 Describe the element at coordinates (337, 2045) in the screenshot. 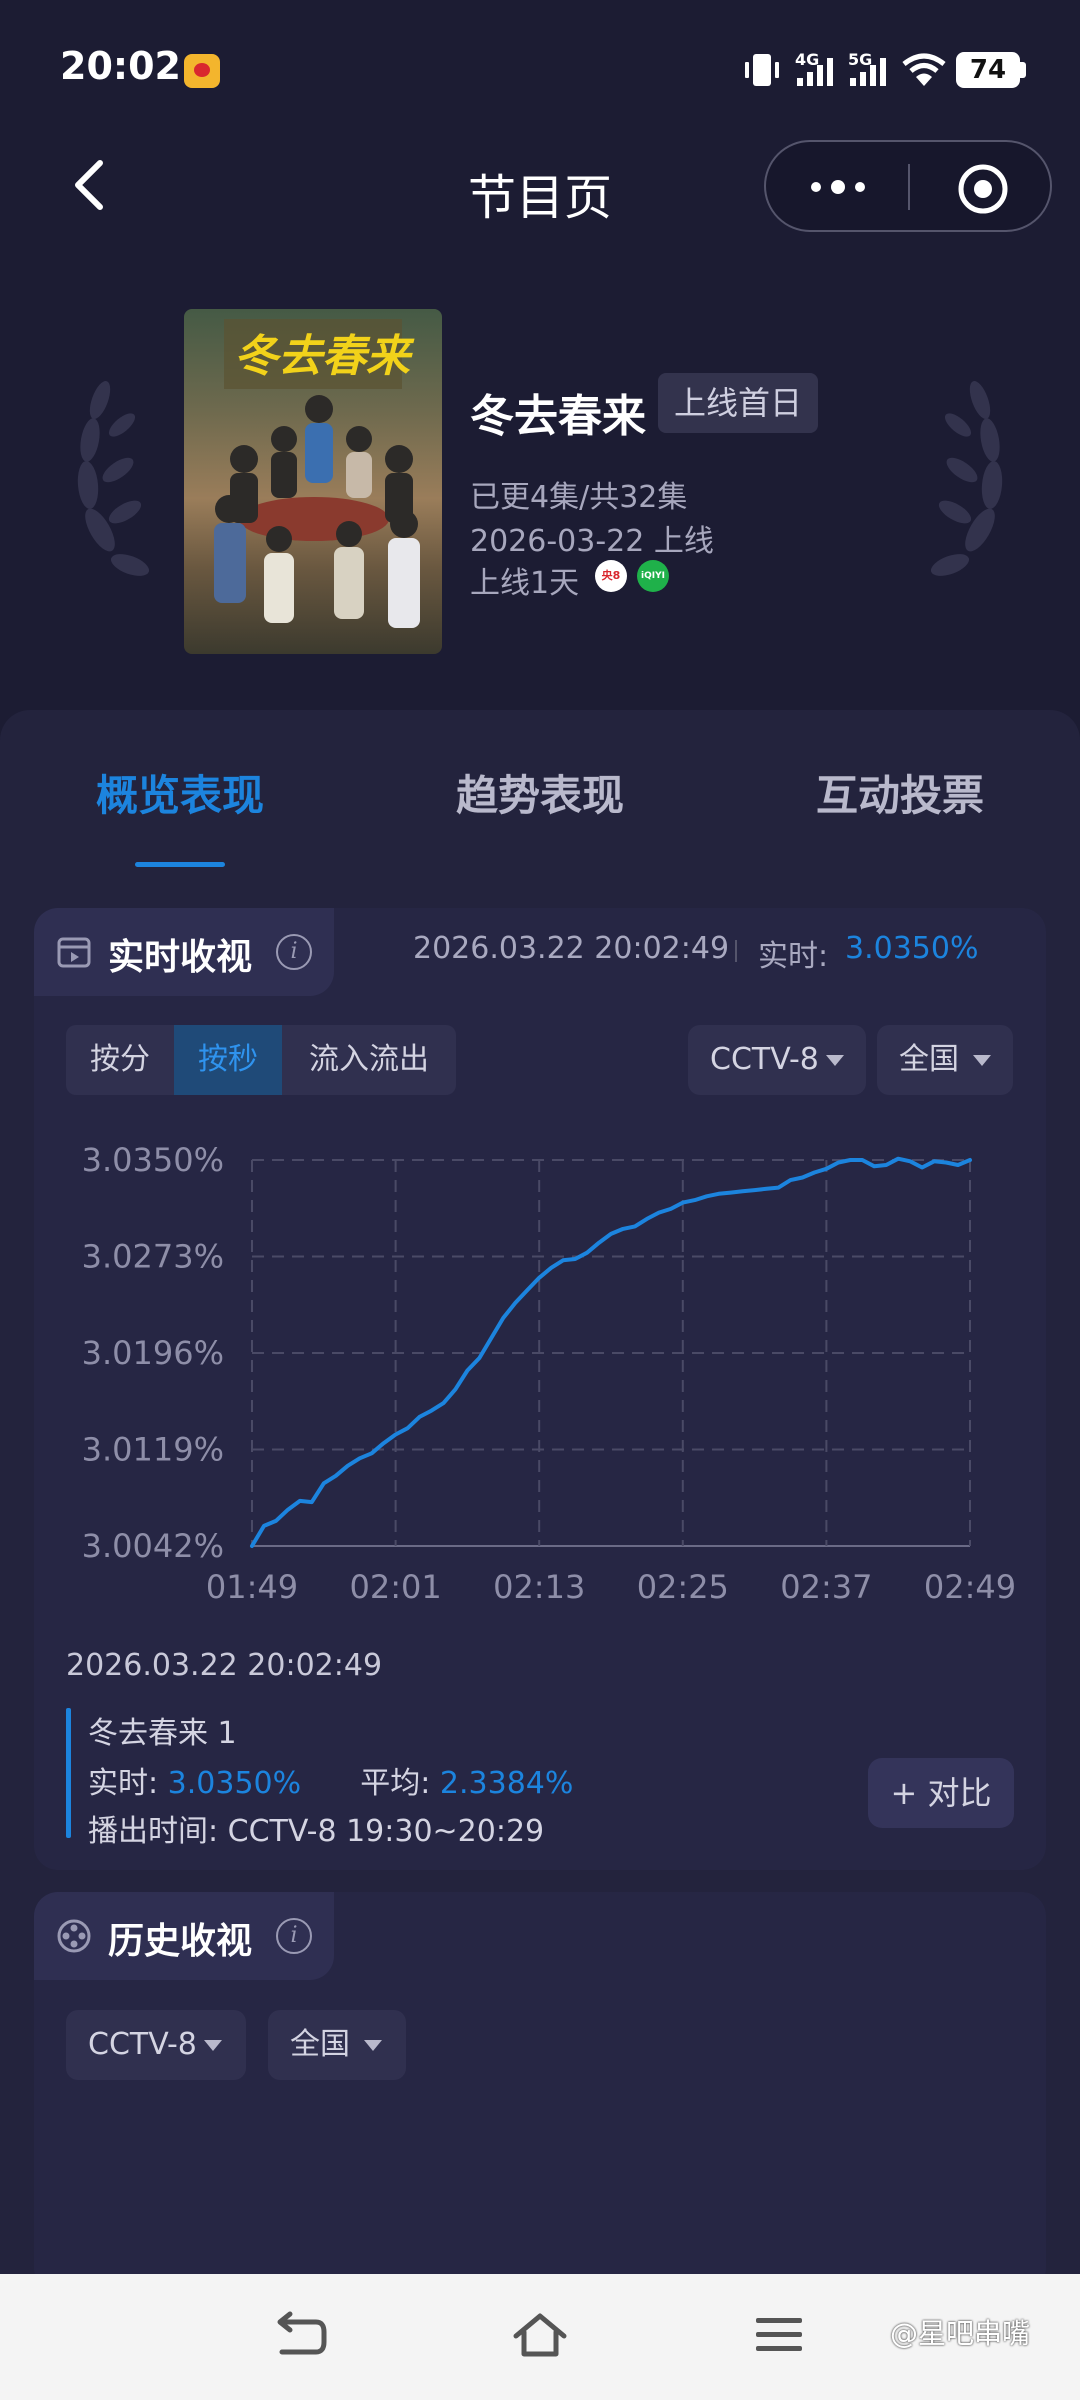

I see `history-region-dropdown: 全国` at that location.